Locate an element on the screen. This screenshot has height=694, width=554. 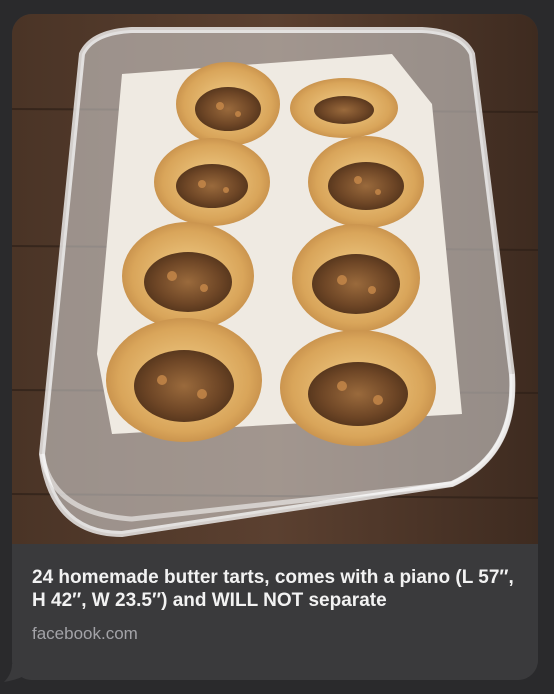
link-domain: facebook.com is located at coordinates (85, 633).